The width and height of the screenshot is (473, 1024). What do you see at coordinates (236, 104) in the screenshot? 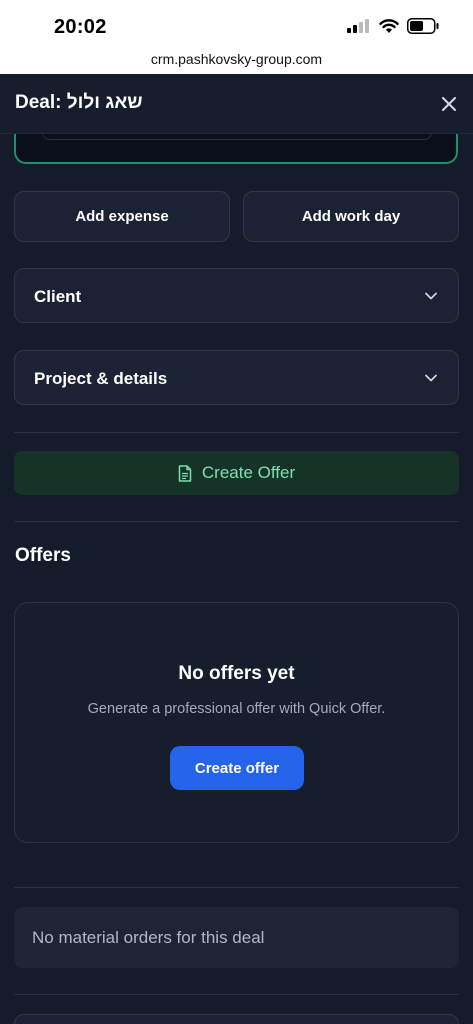
I see `deal-header: Deal: שאג ולול` at bounding box center [236, 104].